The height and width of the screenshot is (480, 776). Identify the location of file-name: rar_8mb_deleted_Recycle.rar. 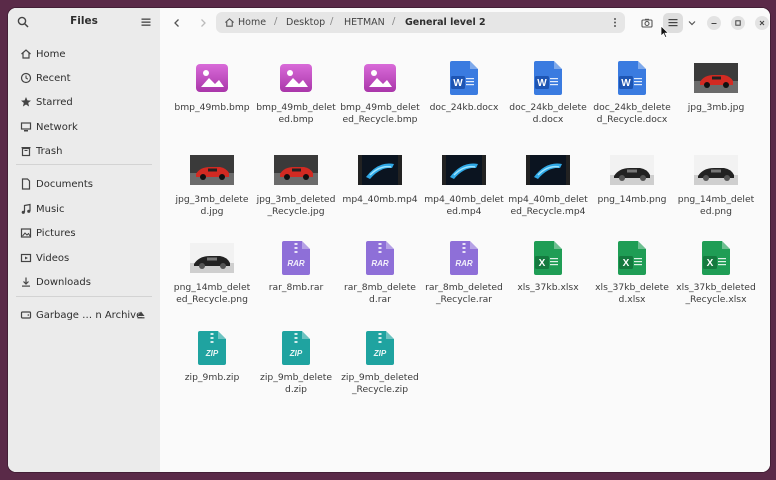
(464, 293).